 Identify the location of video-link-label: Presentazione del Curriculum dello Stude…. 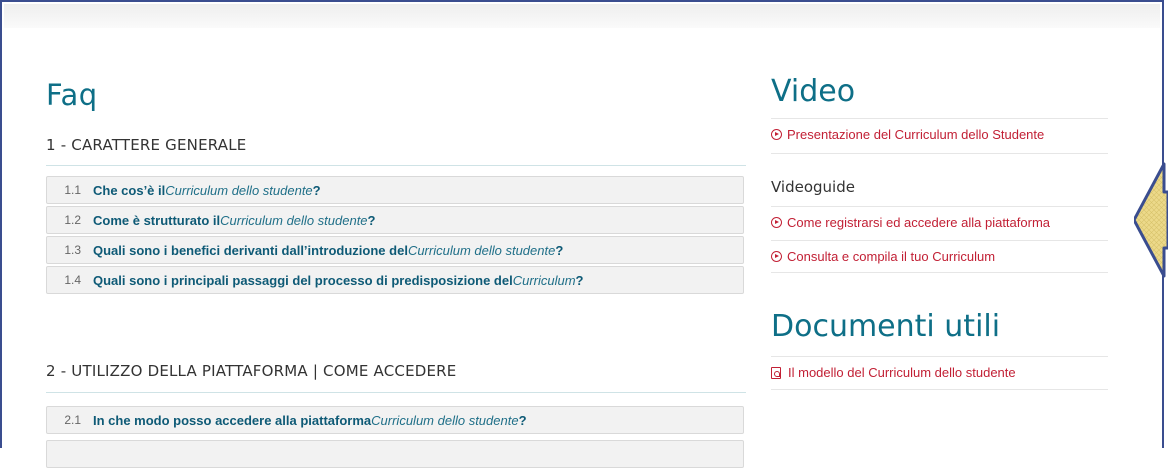
(916, 134).